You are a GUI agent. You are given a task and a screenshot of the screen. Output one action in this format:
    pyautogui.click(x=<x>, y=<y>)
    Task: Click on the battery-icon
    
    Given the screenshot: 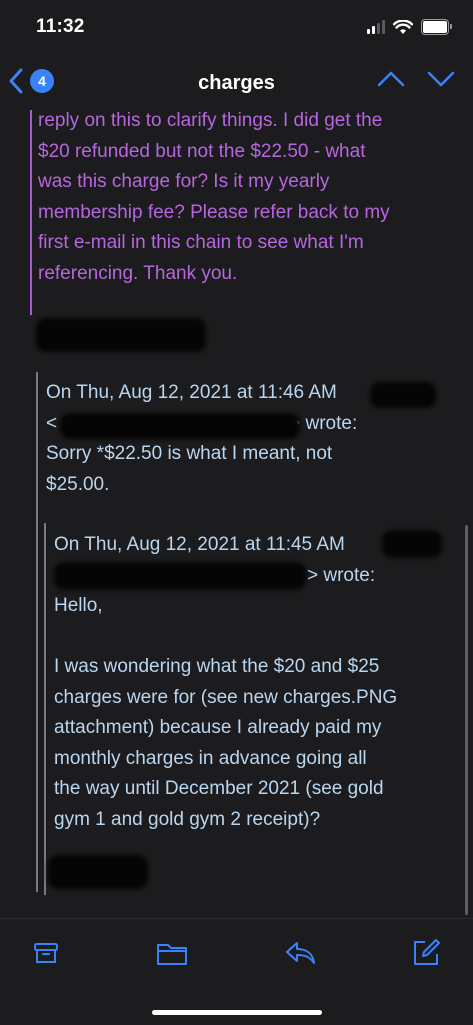 What is the action you would take?
    pyautogui.click(x=436, y=27)
    